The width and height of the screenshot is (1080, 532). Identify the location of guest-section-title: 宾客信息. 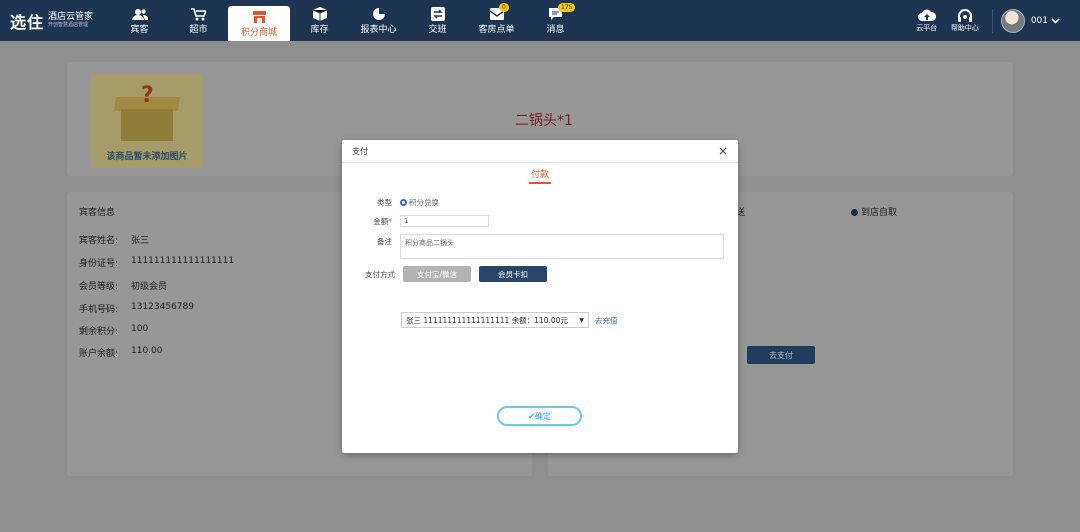
(97, 213).